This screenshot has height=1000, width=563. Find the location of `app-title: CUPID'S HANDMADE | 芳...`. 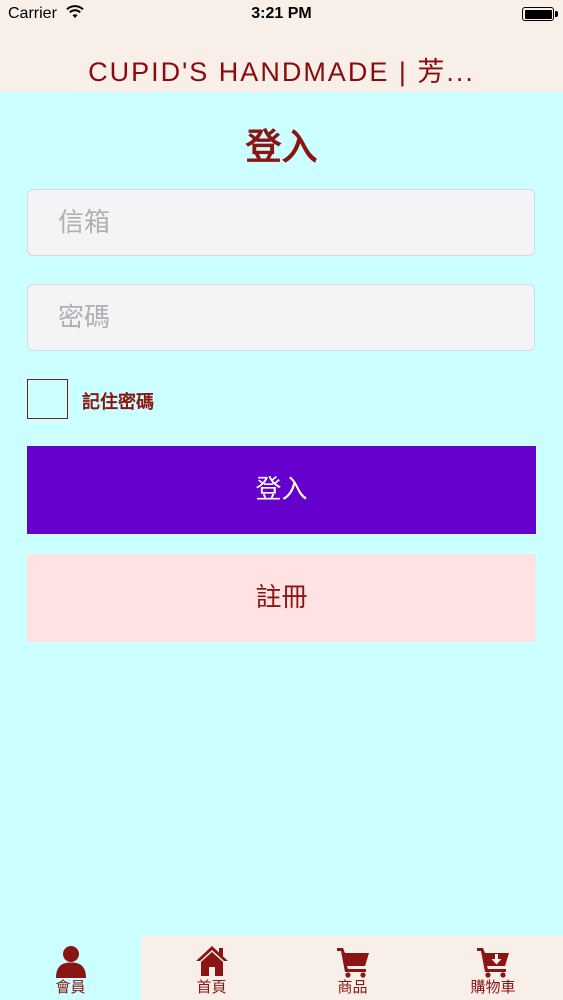

app-title: CUPID'S HANDMADE | 芳... is located at coordinates (281, 72).